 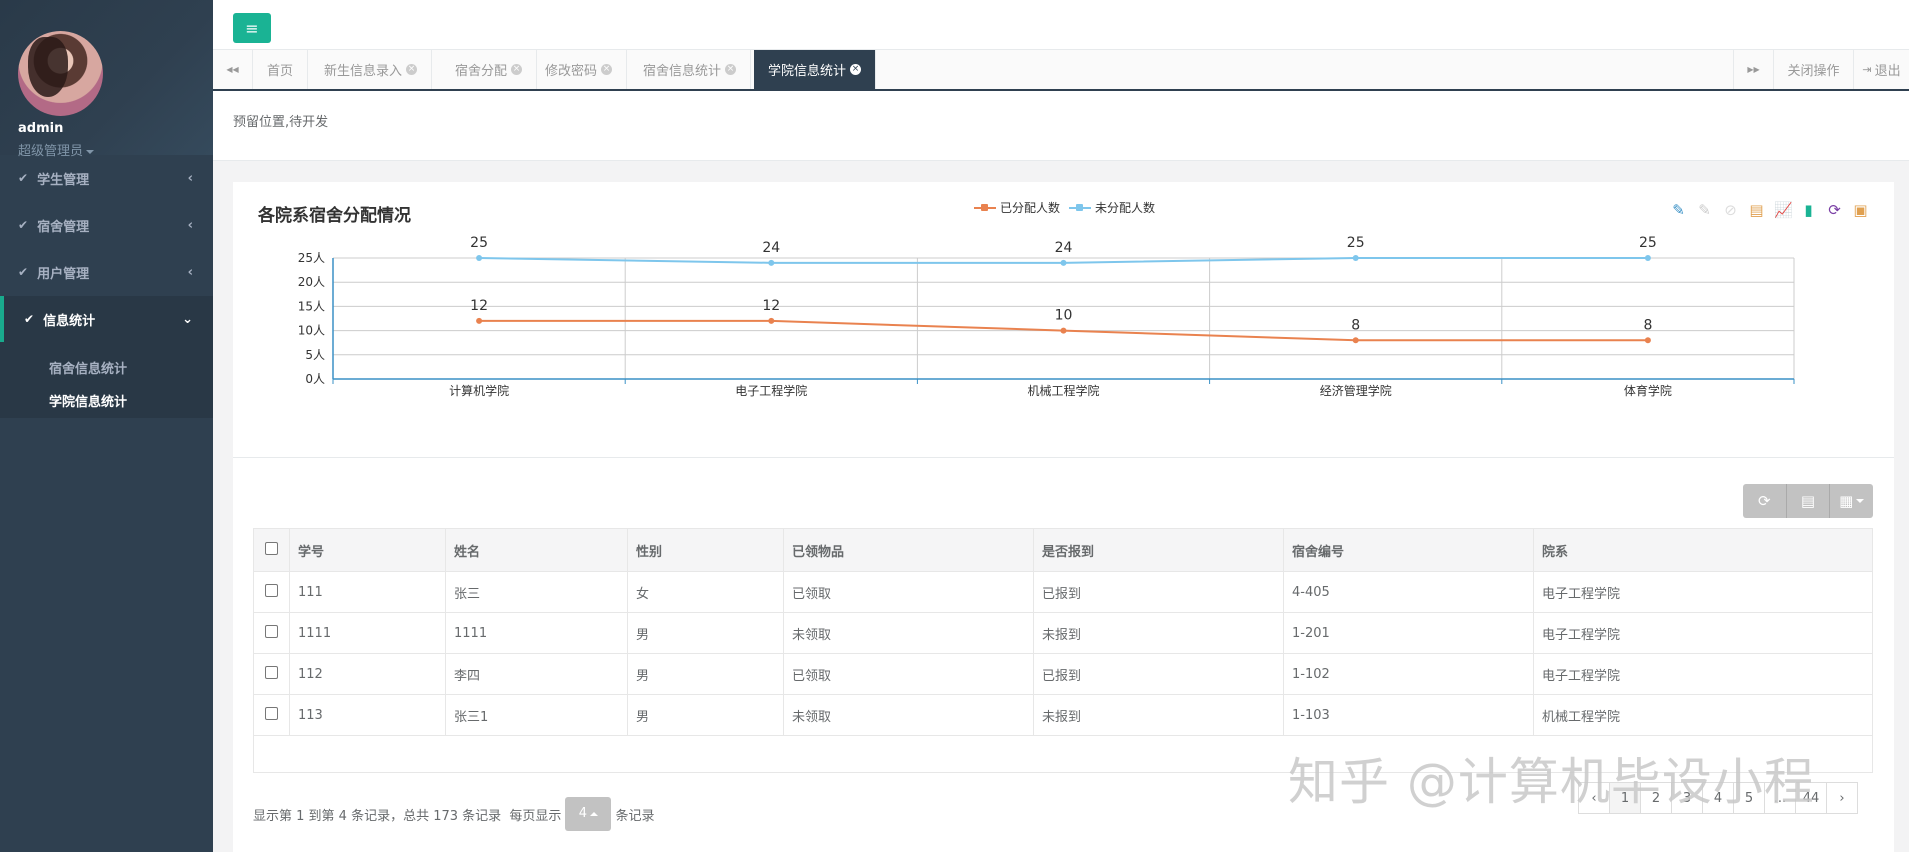 I want to click on tab-home: 首页, so click(x=281, y=69).